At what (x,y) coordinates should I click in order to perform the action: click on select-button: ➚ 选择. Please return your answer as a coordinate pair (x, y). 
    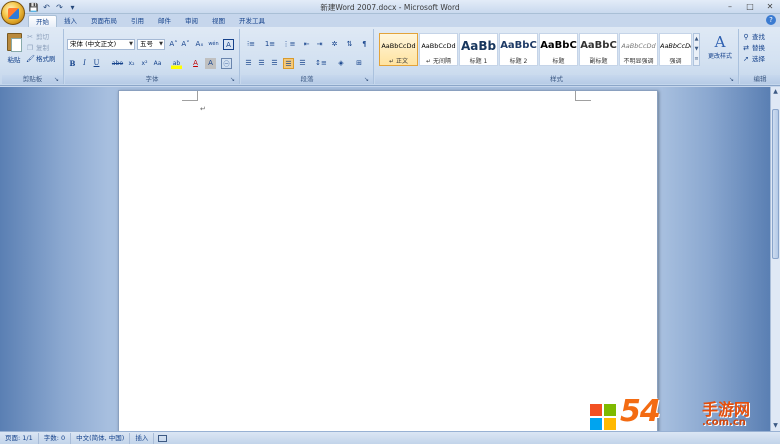
    Looking at the image, I should click on (753, 59).